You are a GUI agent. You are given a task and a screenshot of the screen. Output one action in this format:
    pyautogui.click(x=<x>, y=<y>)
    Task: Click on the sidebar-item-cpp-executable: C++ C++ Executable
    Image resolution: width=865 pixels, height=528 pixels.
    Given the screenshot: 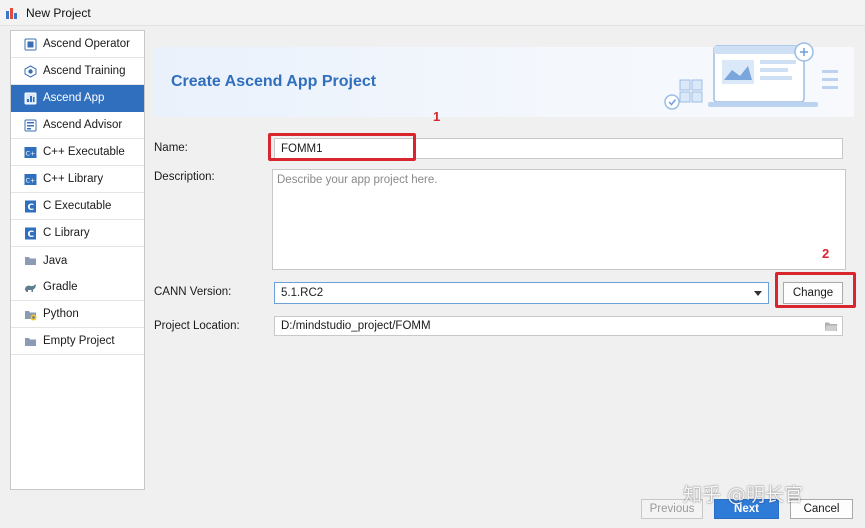 What is the action you would take?
    pyautogui.click(x=77, y=152)
    